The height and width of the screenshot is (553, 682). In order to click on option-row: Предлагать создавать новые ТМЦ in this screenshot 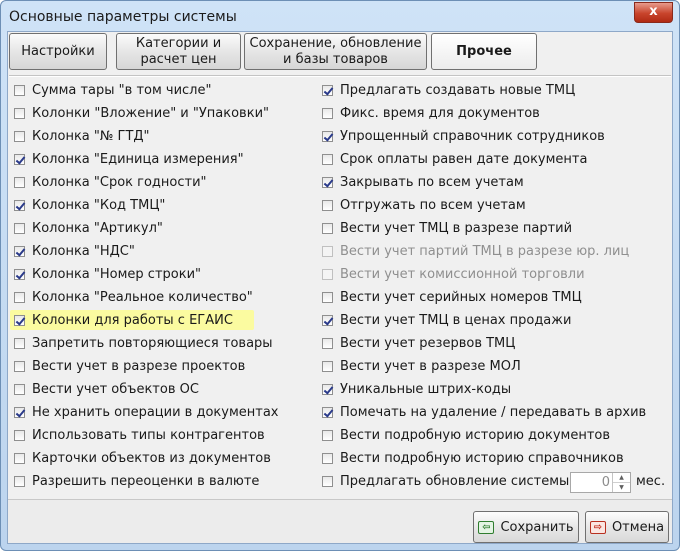, I will do `click(485, 90)`.